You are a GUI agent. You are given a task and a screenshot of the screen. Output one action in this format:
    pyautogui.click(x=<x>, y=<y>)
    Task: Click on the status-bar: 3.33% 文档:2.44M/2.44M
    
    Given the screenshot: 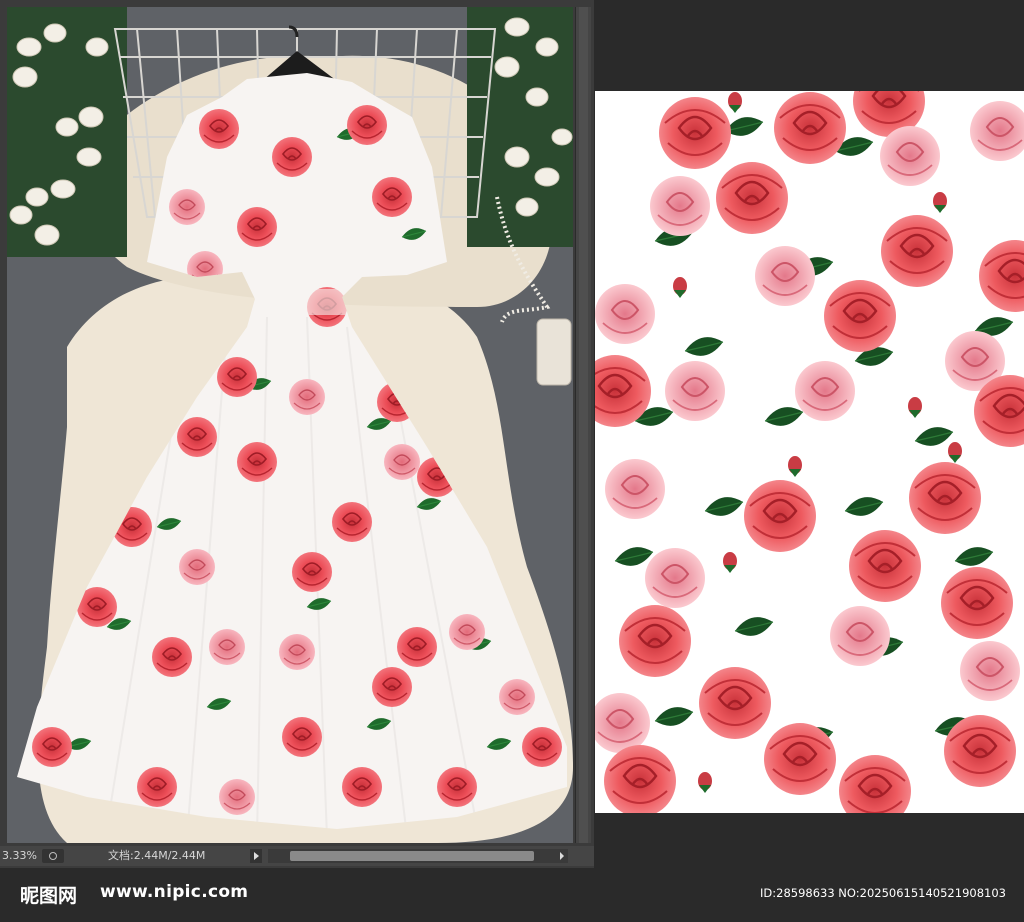 What is the action you would take?
    pyautogui.click(x=297, y=856)
    